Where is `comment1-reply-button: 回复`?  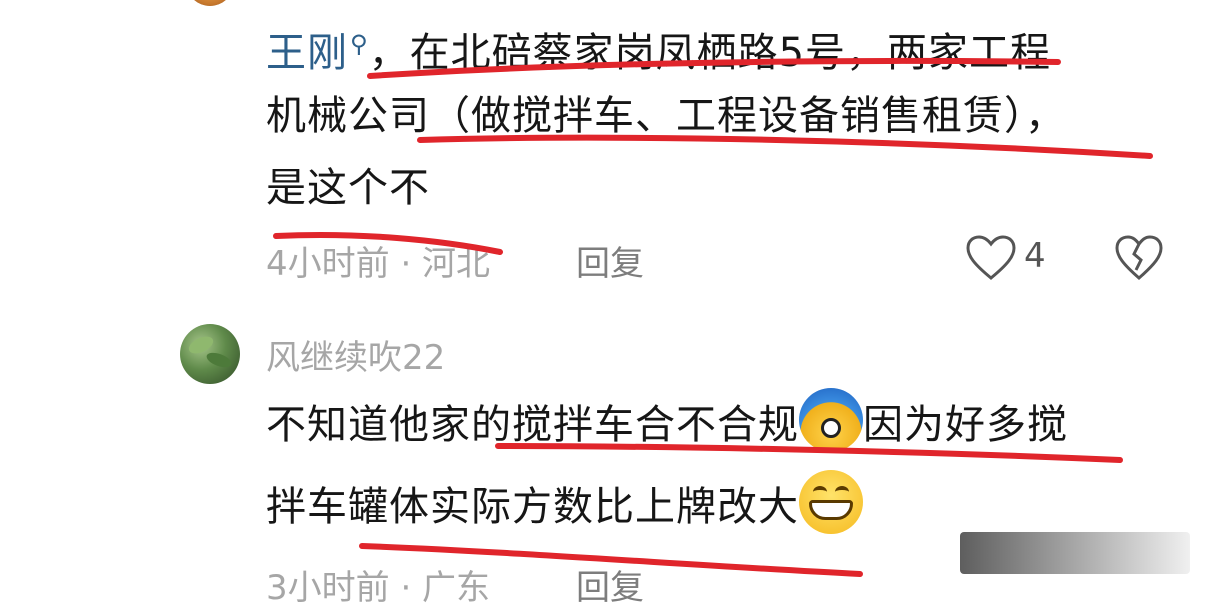
comment1-reply-button: 回复 is located at coordinates (610, 260).